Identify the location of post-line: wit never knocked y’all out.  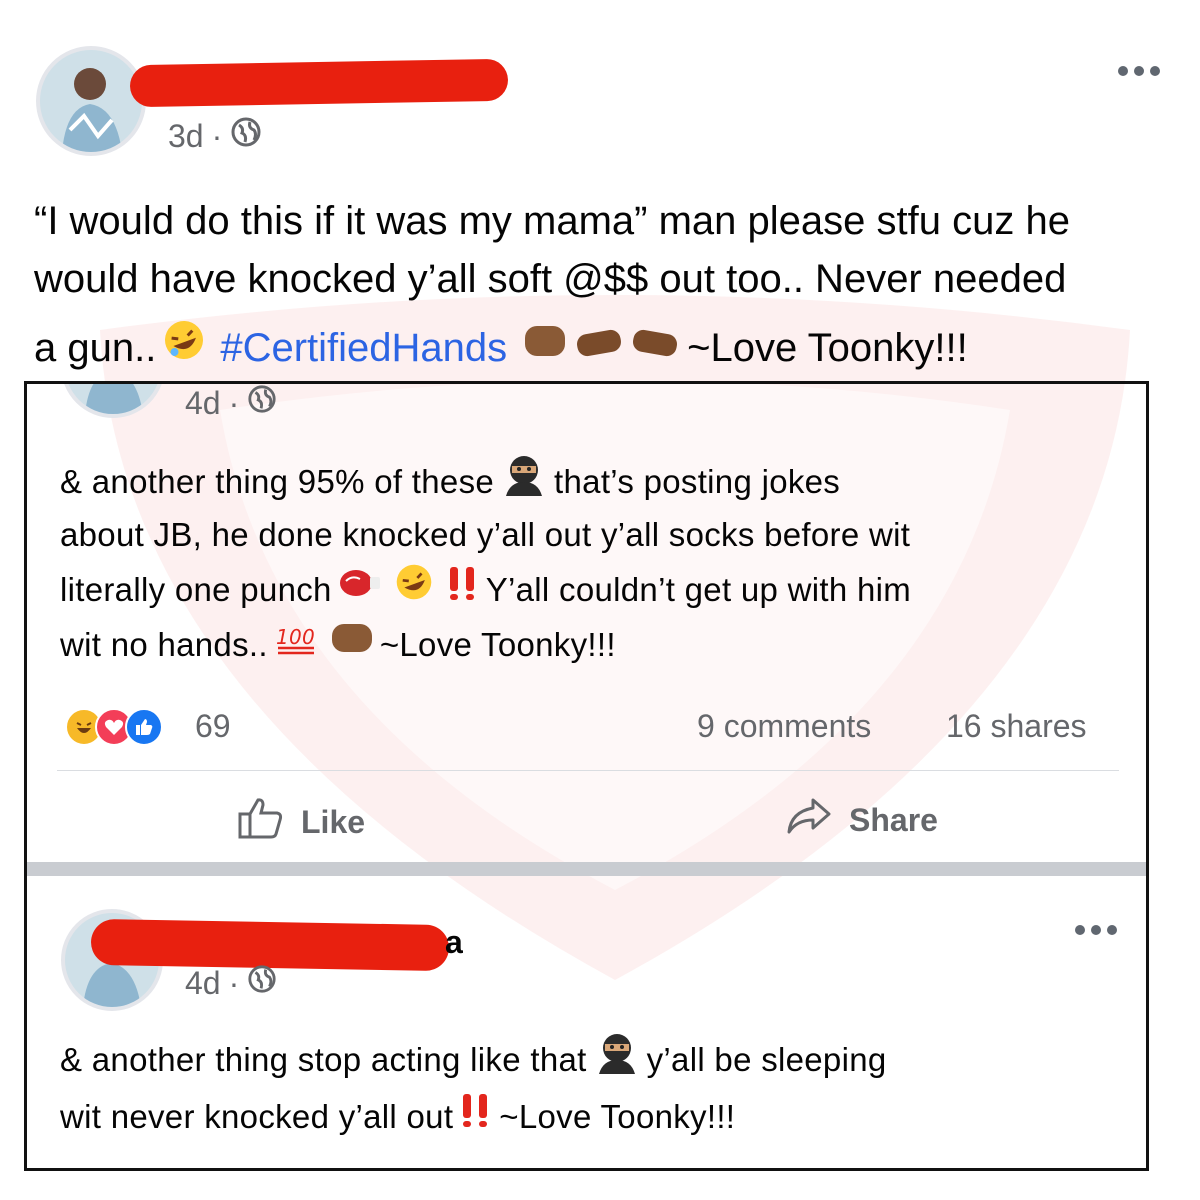
(257, 1116).